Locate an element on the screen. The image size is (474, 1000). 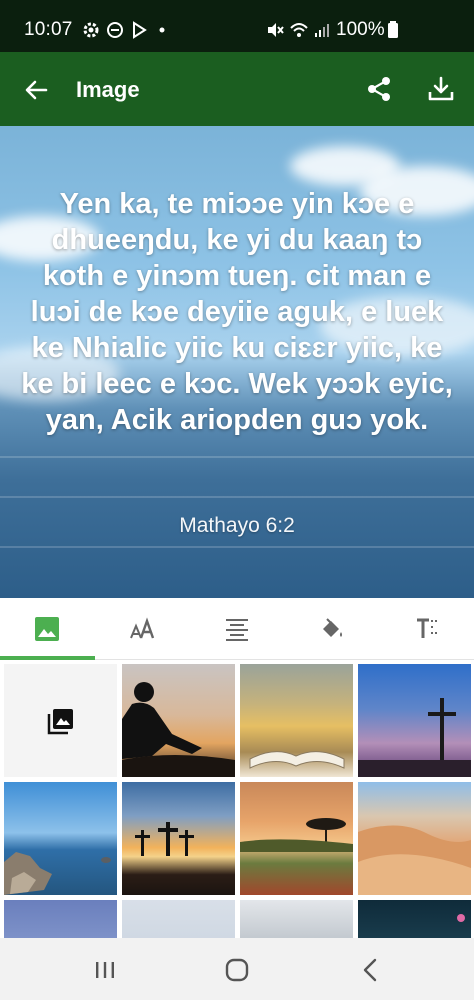
background-thumb-desert-dunes is located at coordinates (414, 838).